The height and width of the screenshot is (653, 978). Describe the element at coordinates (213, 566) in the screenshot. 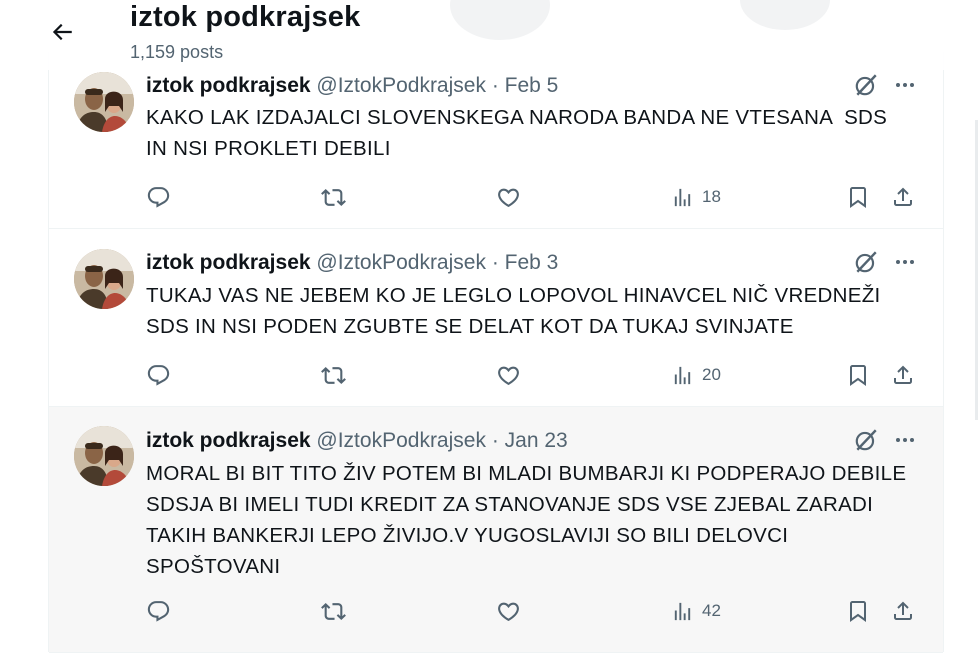

I see `tweet-text-line: SPOŠTOVANI` at that location.